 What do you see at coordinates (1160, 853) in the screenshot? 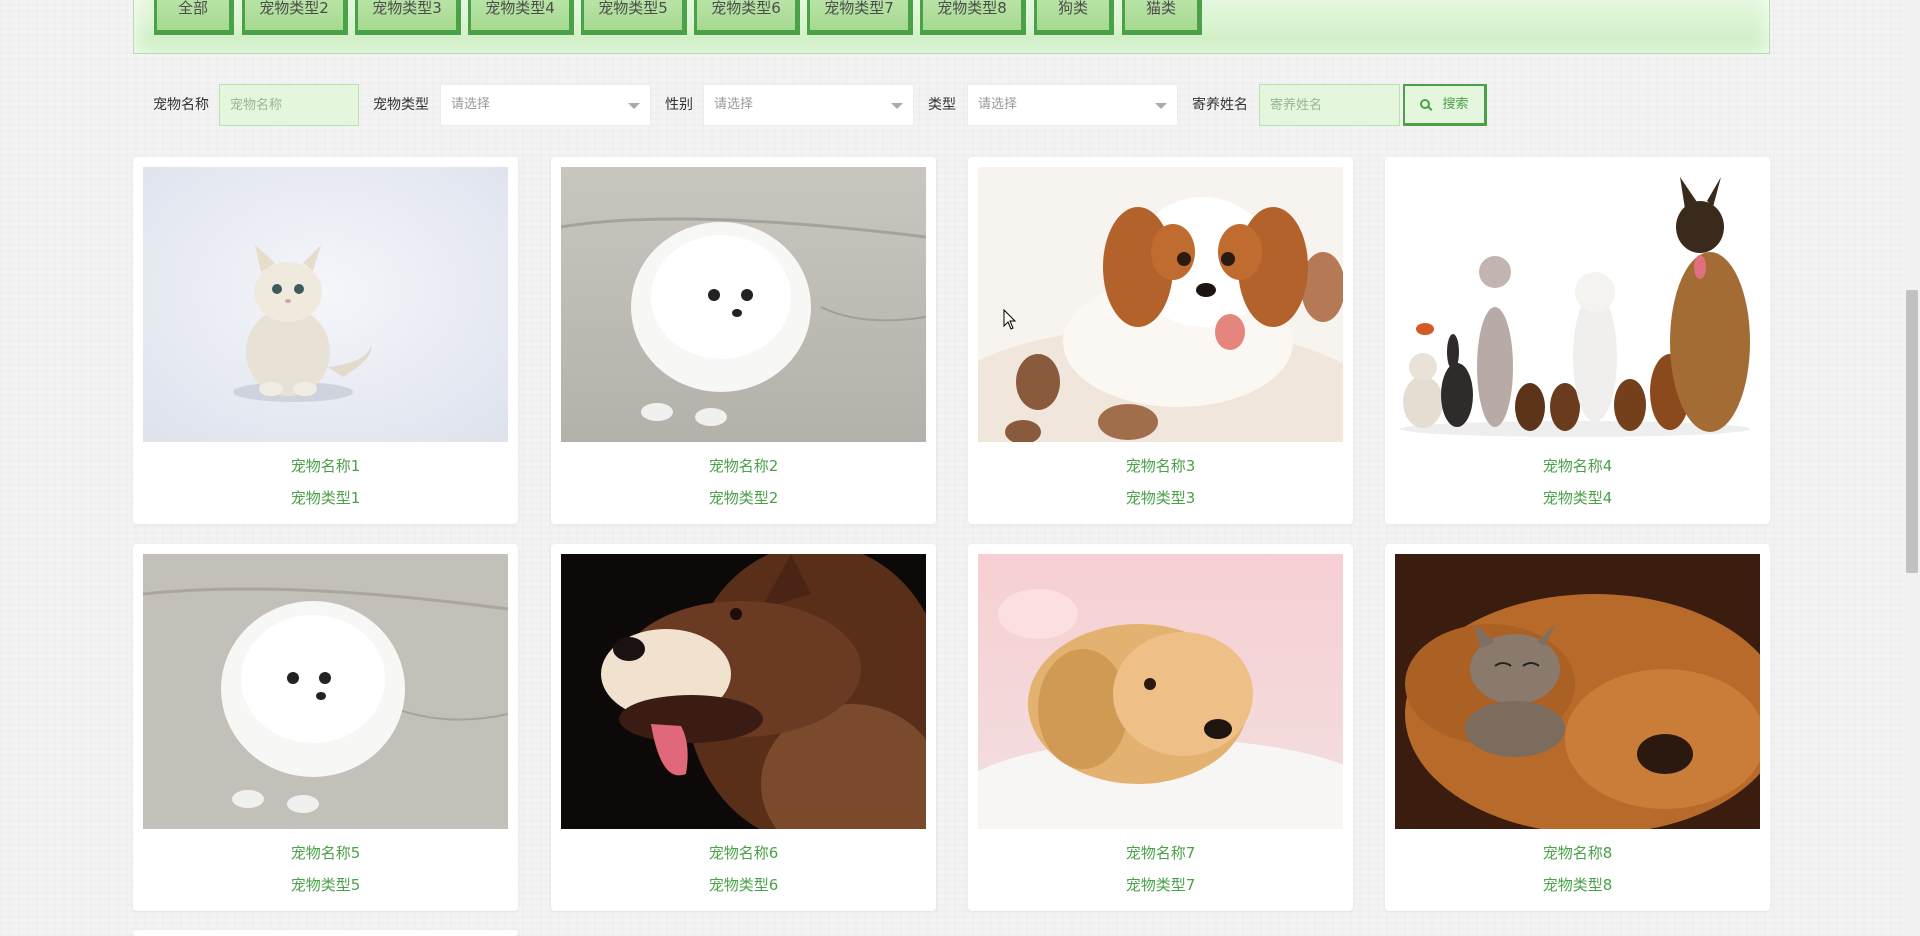
I see `pet-name: 宠物名称7` at bounding box center [1160, 853].